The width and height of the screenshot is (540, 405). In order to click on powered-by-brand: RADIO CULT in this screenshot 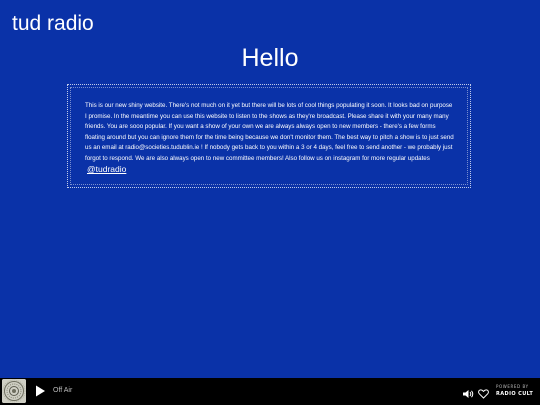, I will do `click(515, 394)`.